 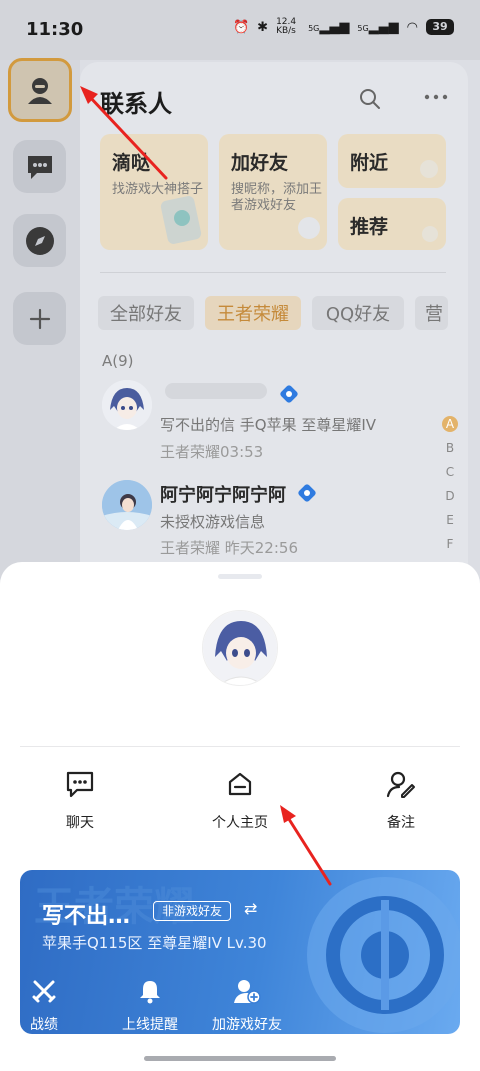 I want to click on card-nearby: 附近, so click(x=392, y=161).